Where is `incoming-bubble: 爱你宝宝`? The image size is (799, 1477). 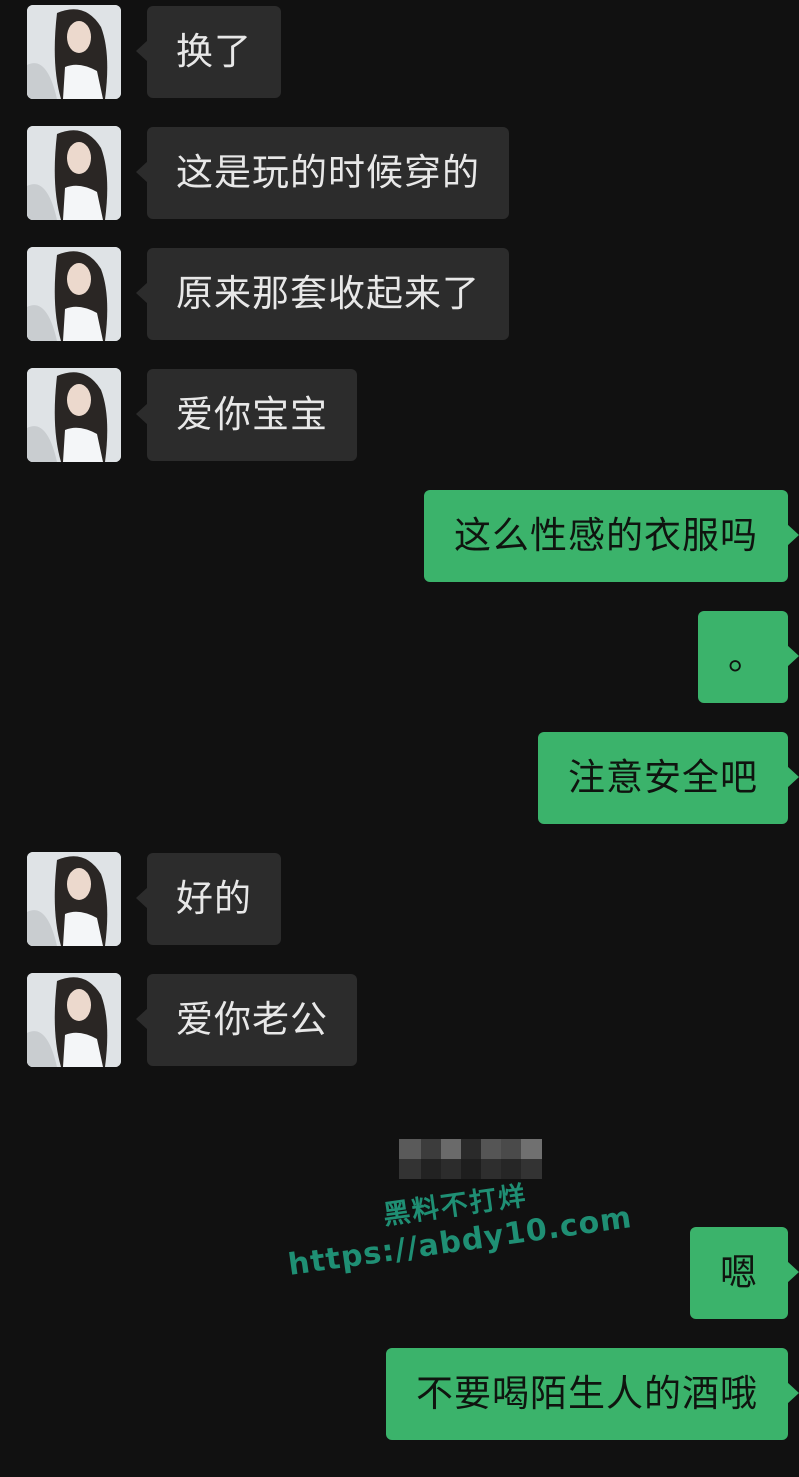 incoming-bubble: 爱你宝宝 is located at coordinates (246, 415).